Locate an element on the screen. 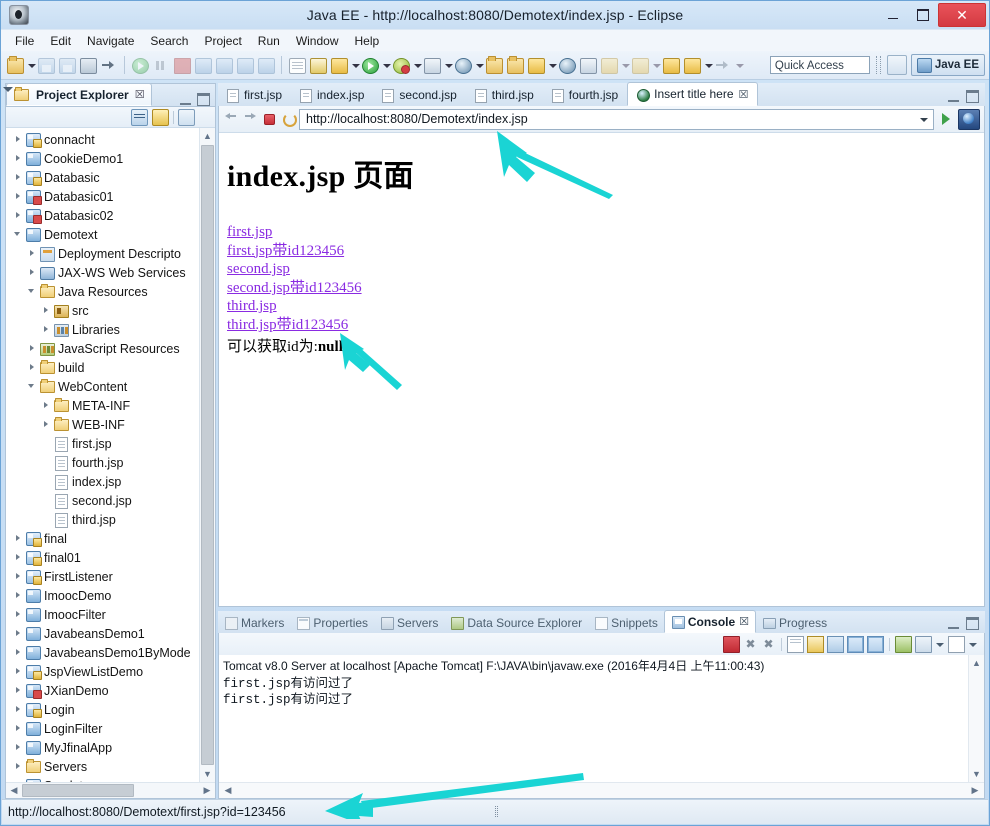  run-chevron-down-icon is located at coordinates (386, 65).